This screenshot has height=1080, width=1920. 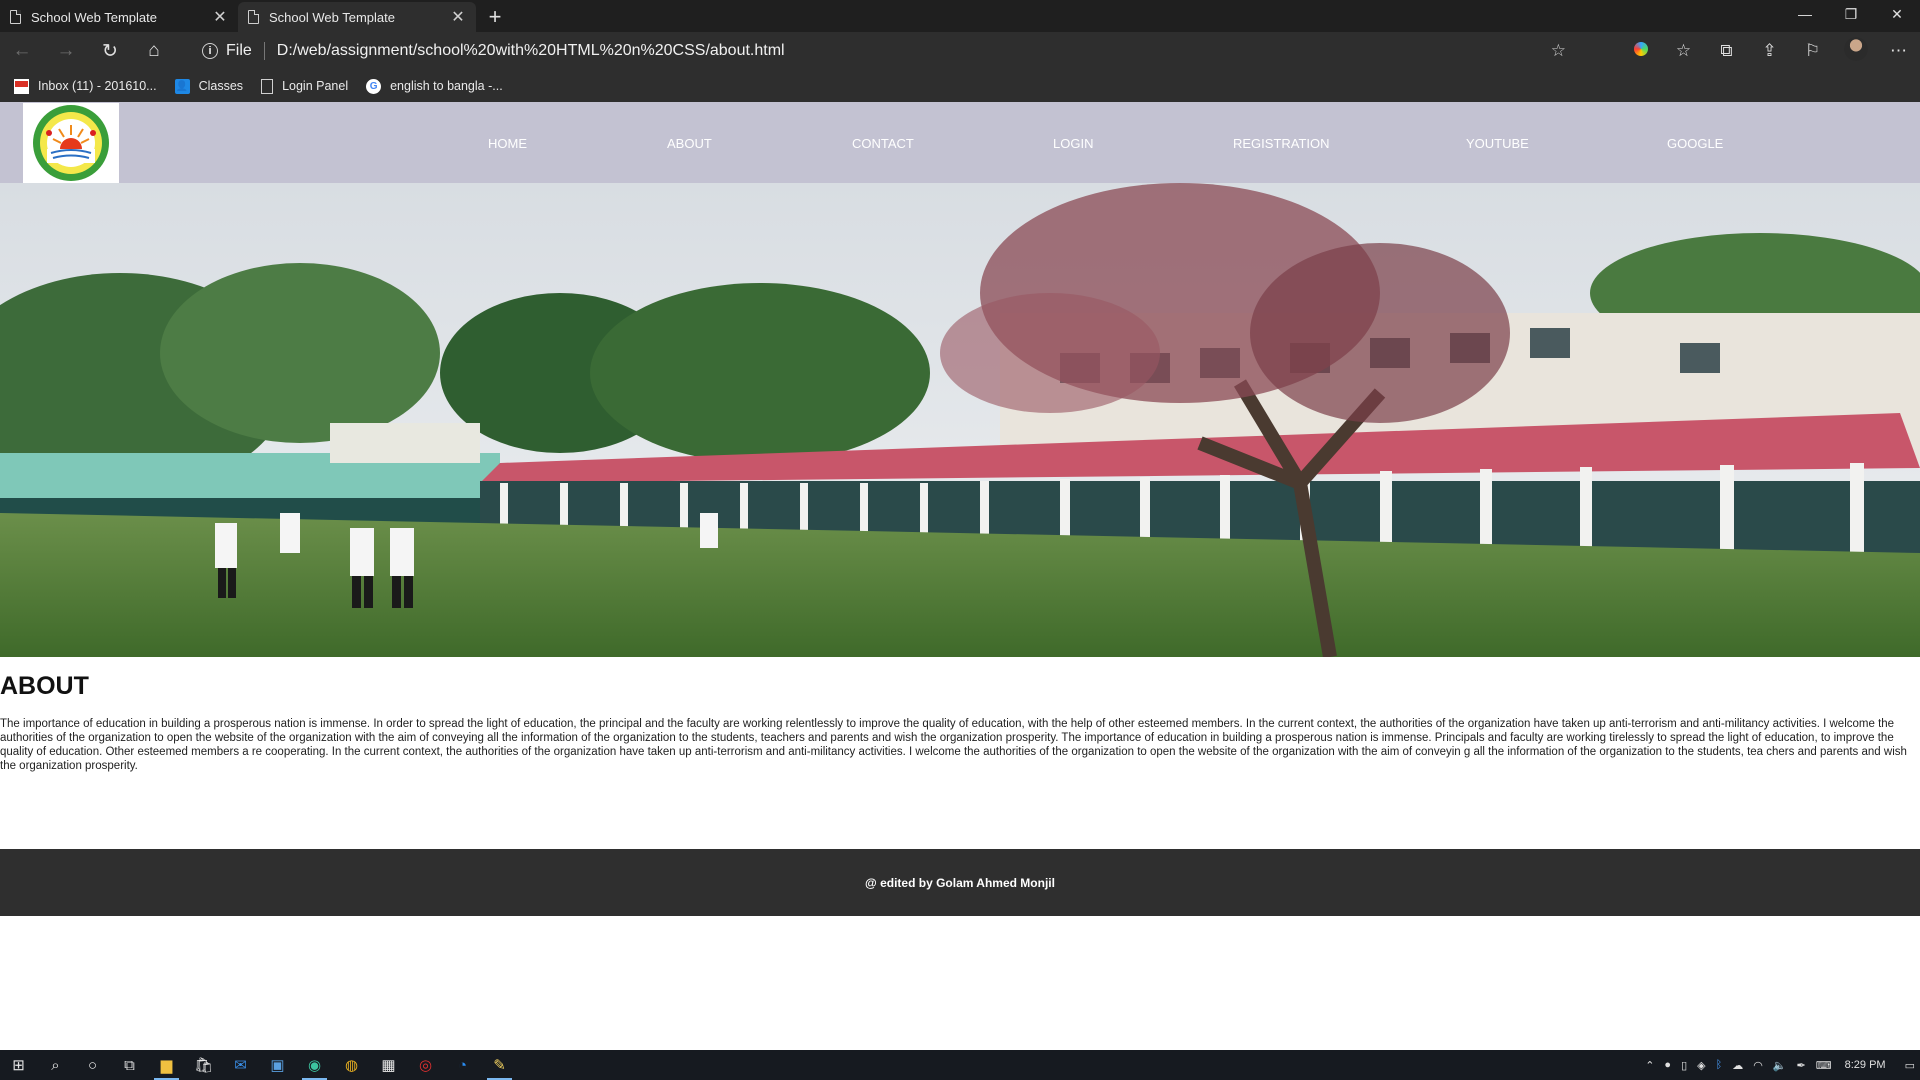 I want to click on star-icon: ☆, so click(x=1558, y=51).